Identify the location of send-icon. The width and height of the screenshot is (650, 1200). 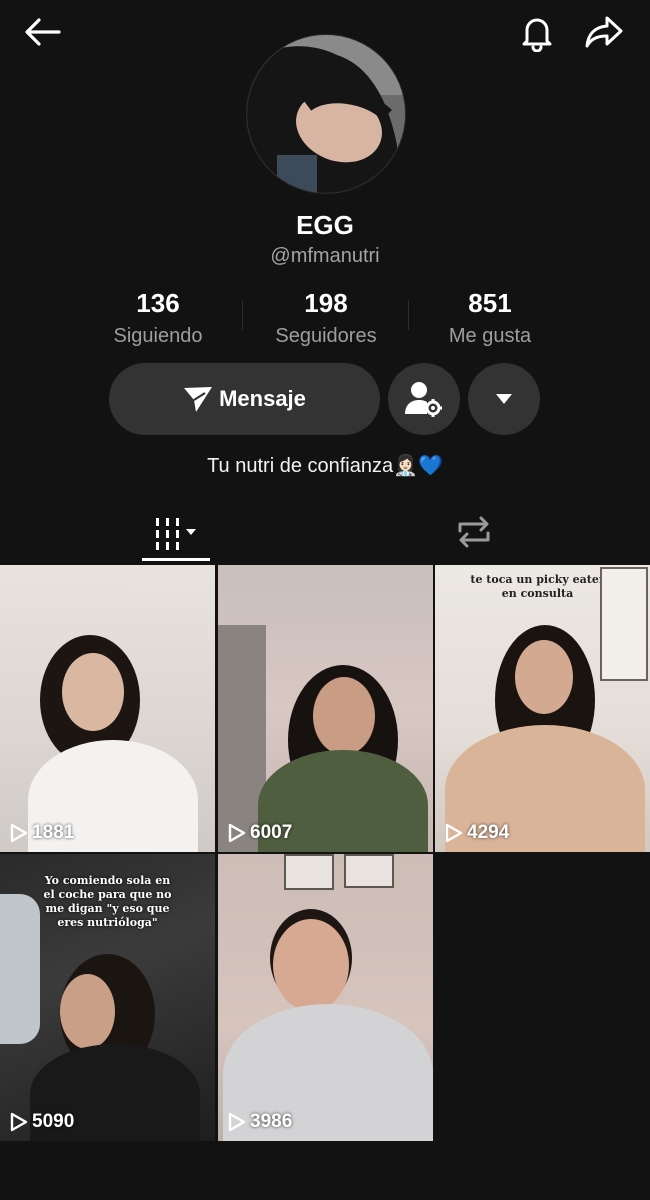
(198, 399).